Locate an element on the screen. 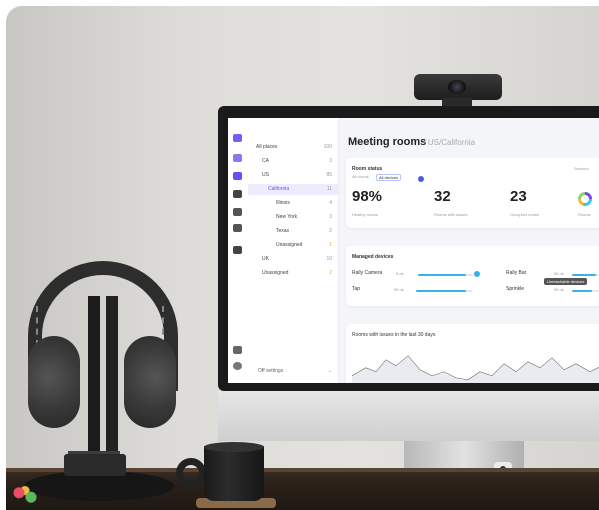  tree-label: All places is located at coordinates (267, 147).